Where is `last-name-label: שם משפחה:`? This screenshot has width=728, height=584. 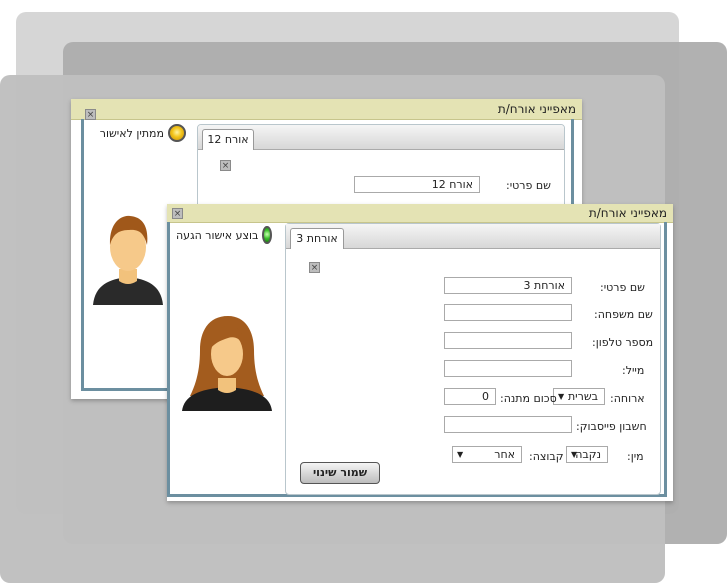 last-name-label: שם משפחה: is located at coordinates (623, 314).